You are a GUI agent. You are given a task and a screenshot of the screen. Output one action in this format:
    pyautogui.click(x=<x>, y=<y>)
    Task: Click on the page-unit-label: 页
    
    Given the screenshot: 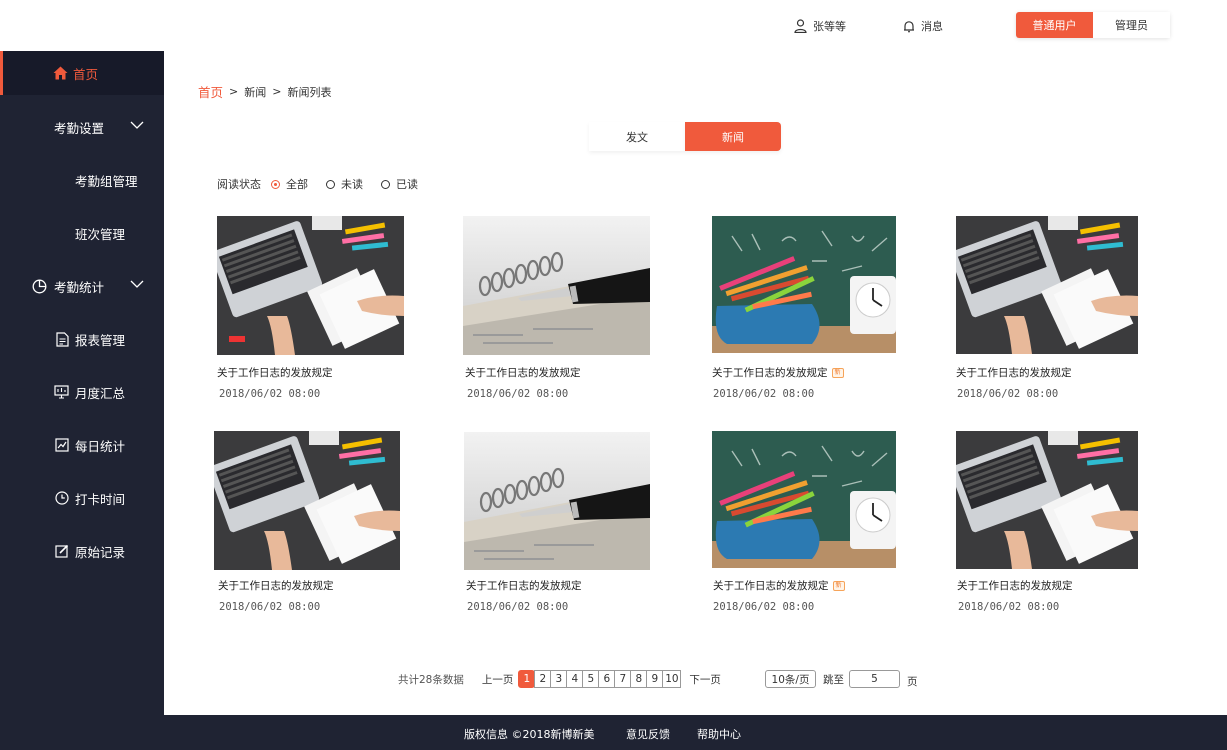 What is the action you would take?
    pyautogui.click(x=912, y=682)
    